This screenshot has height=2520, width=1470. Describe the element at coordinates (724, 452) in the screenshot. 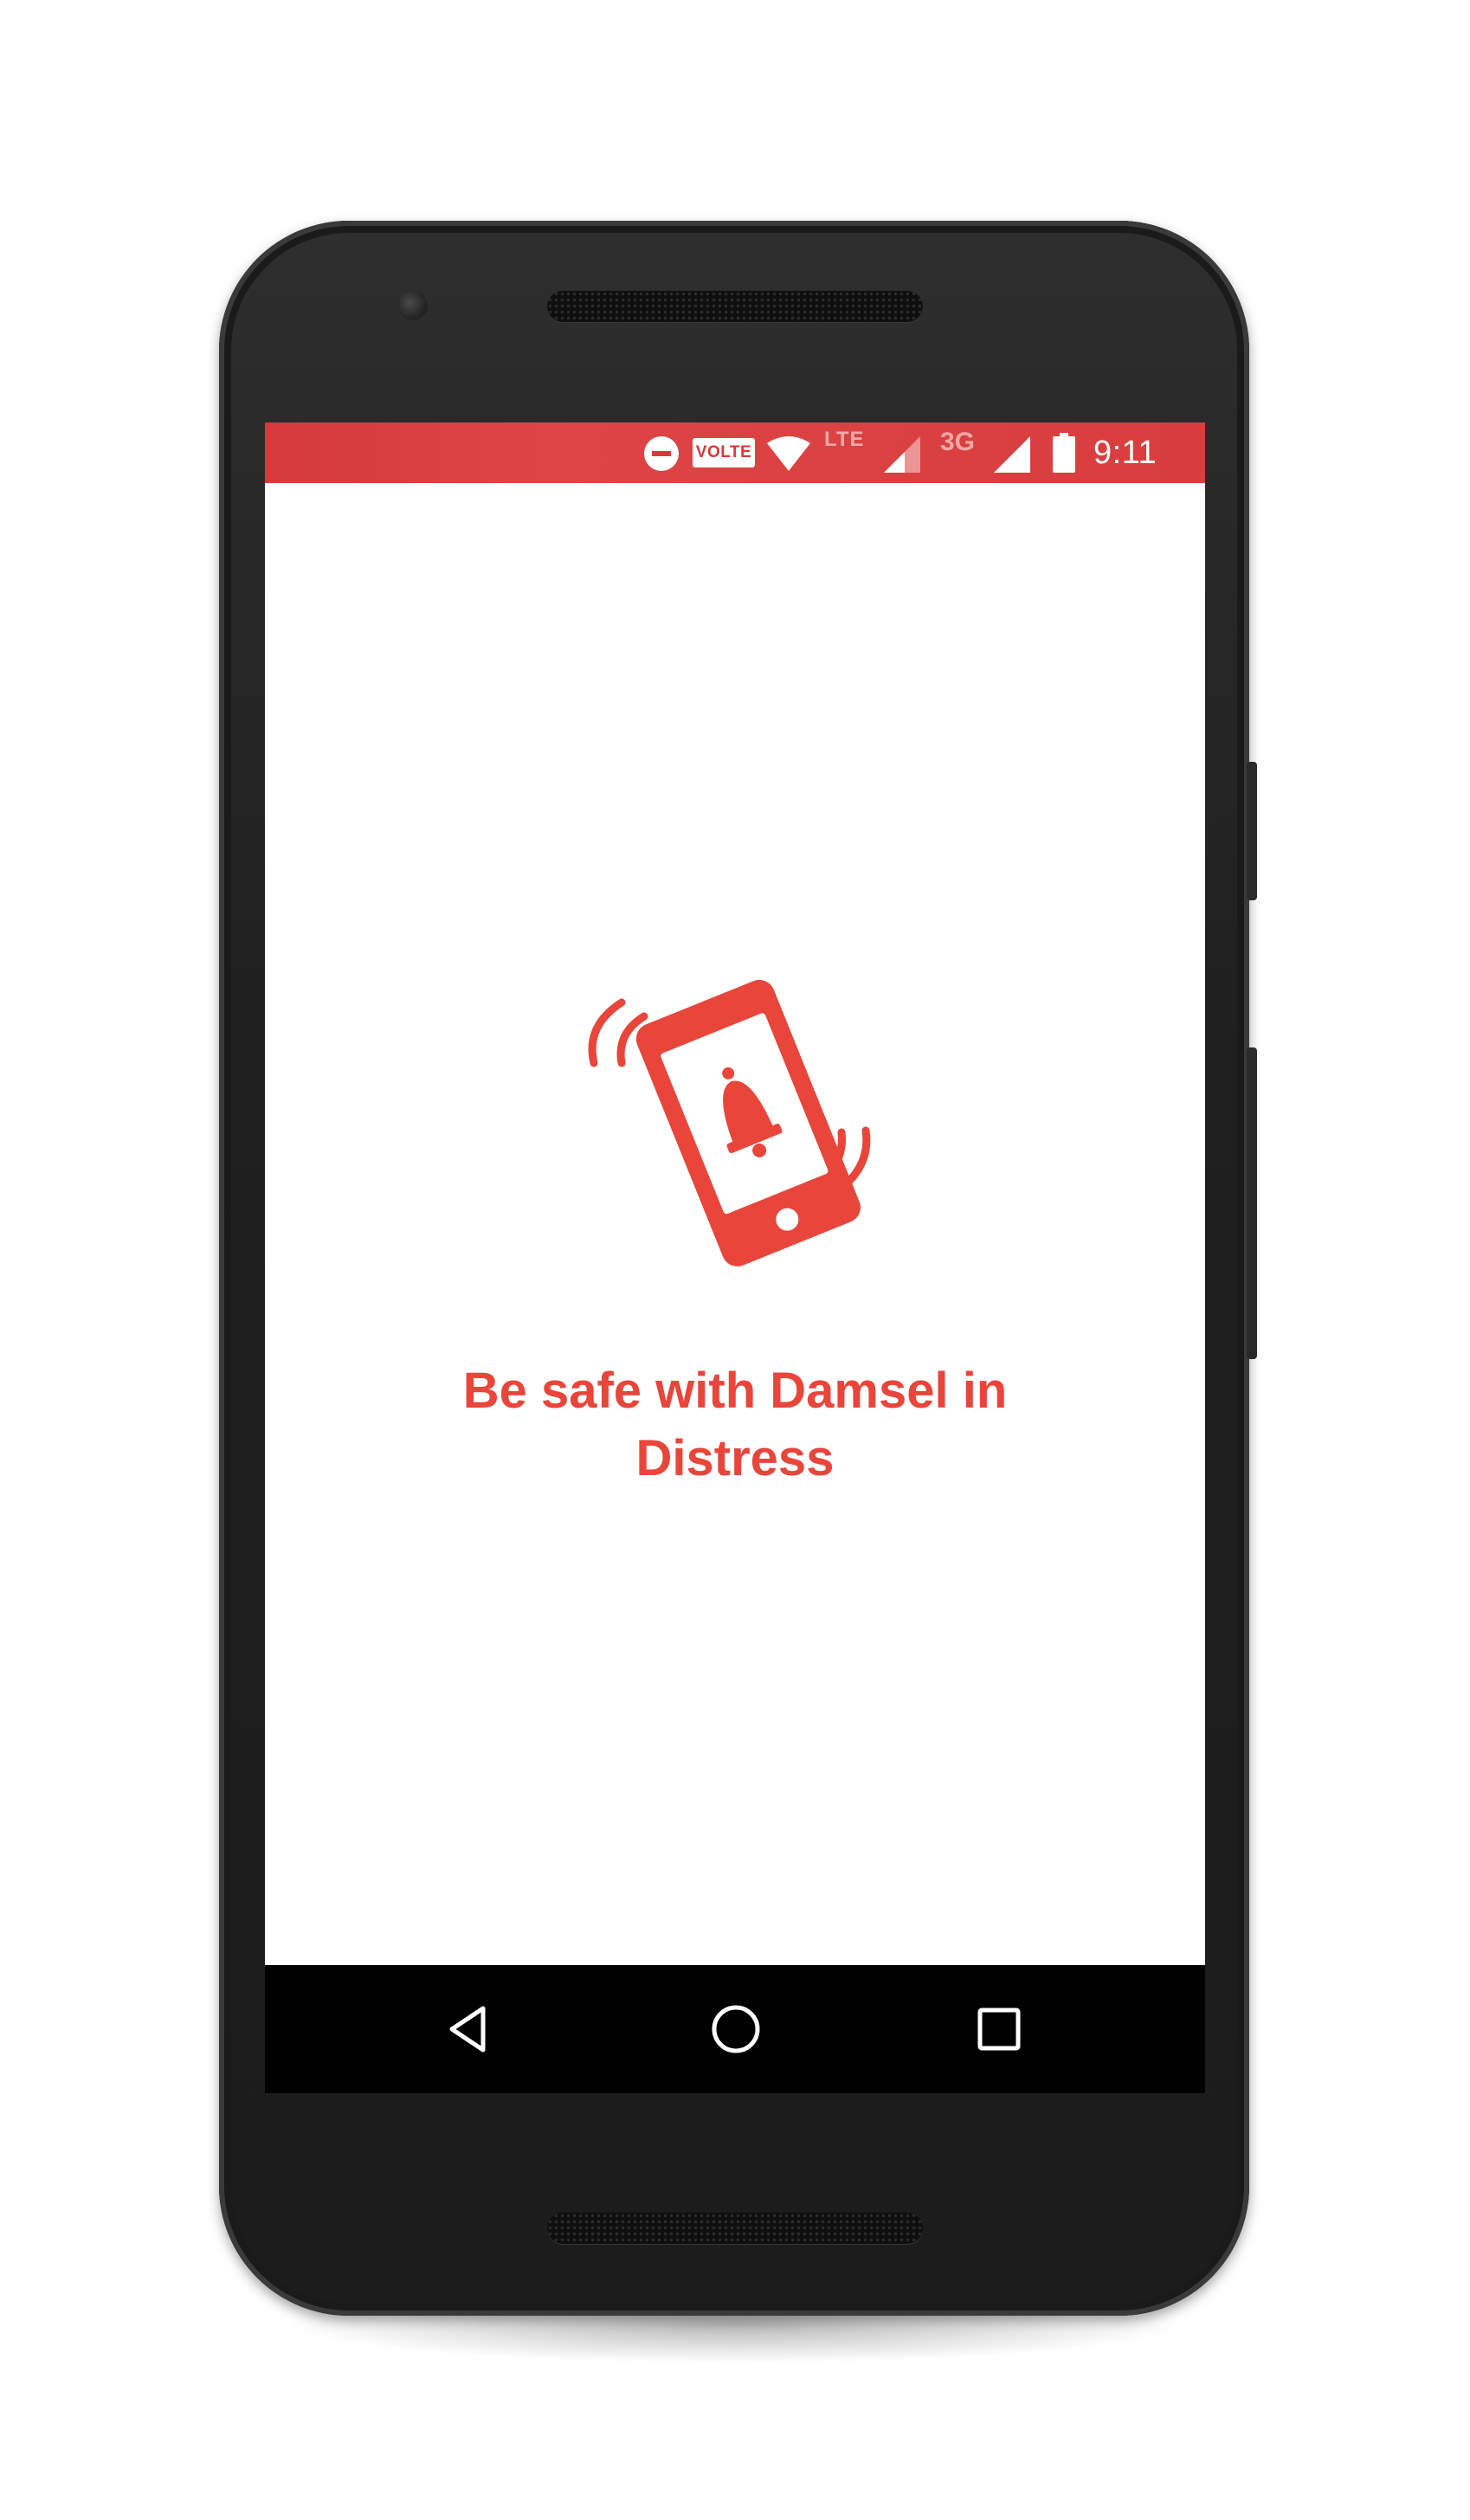

I see `volte-icon: VOLTE` at that location.